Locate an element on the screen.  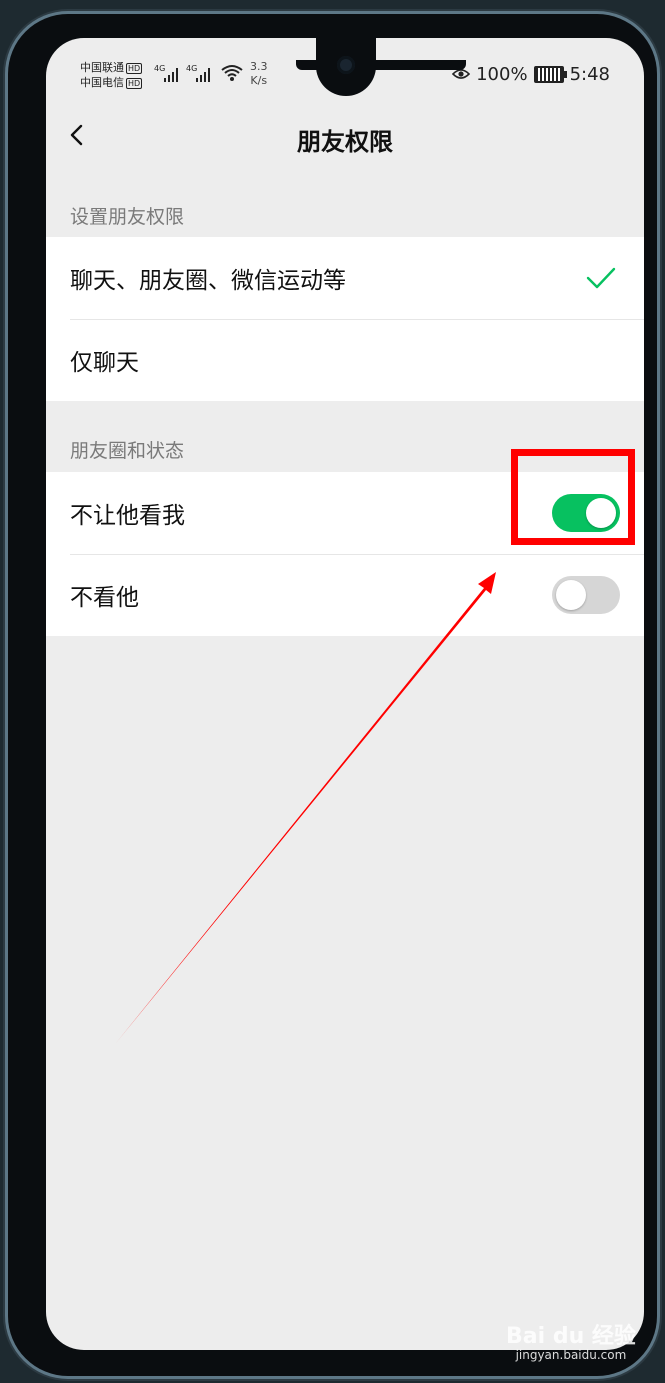
permissions-group: 聊天、朋友圈、微信运动等 仅聊天 is located at coordinates (345, 319).